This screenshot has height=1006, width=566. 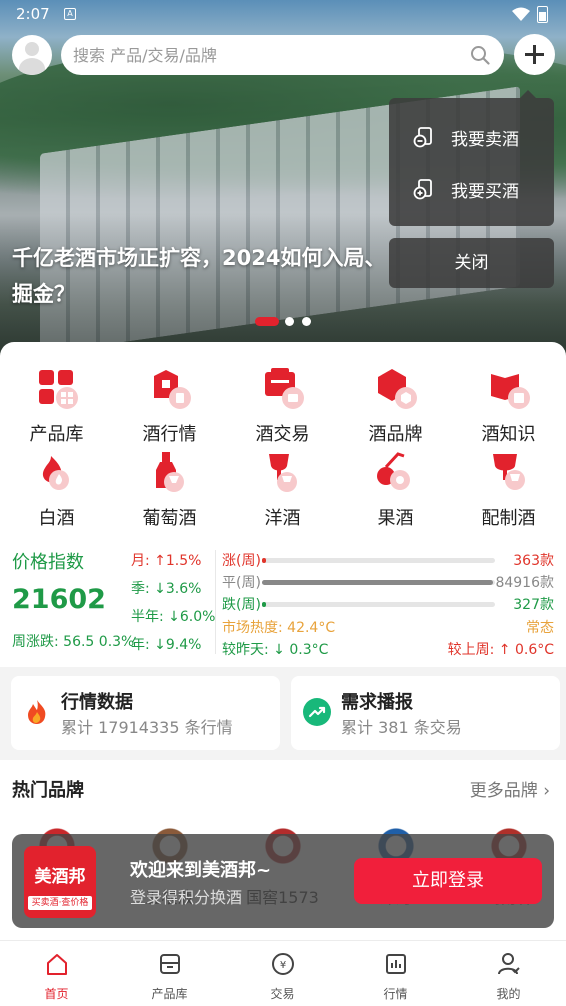 What do you see at coordinates (169, 434) in the screenshot?
I see `category-label: 酒行情` at bounding box center [169, 434].